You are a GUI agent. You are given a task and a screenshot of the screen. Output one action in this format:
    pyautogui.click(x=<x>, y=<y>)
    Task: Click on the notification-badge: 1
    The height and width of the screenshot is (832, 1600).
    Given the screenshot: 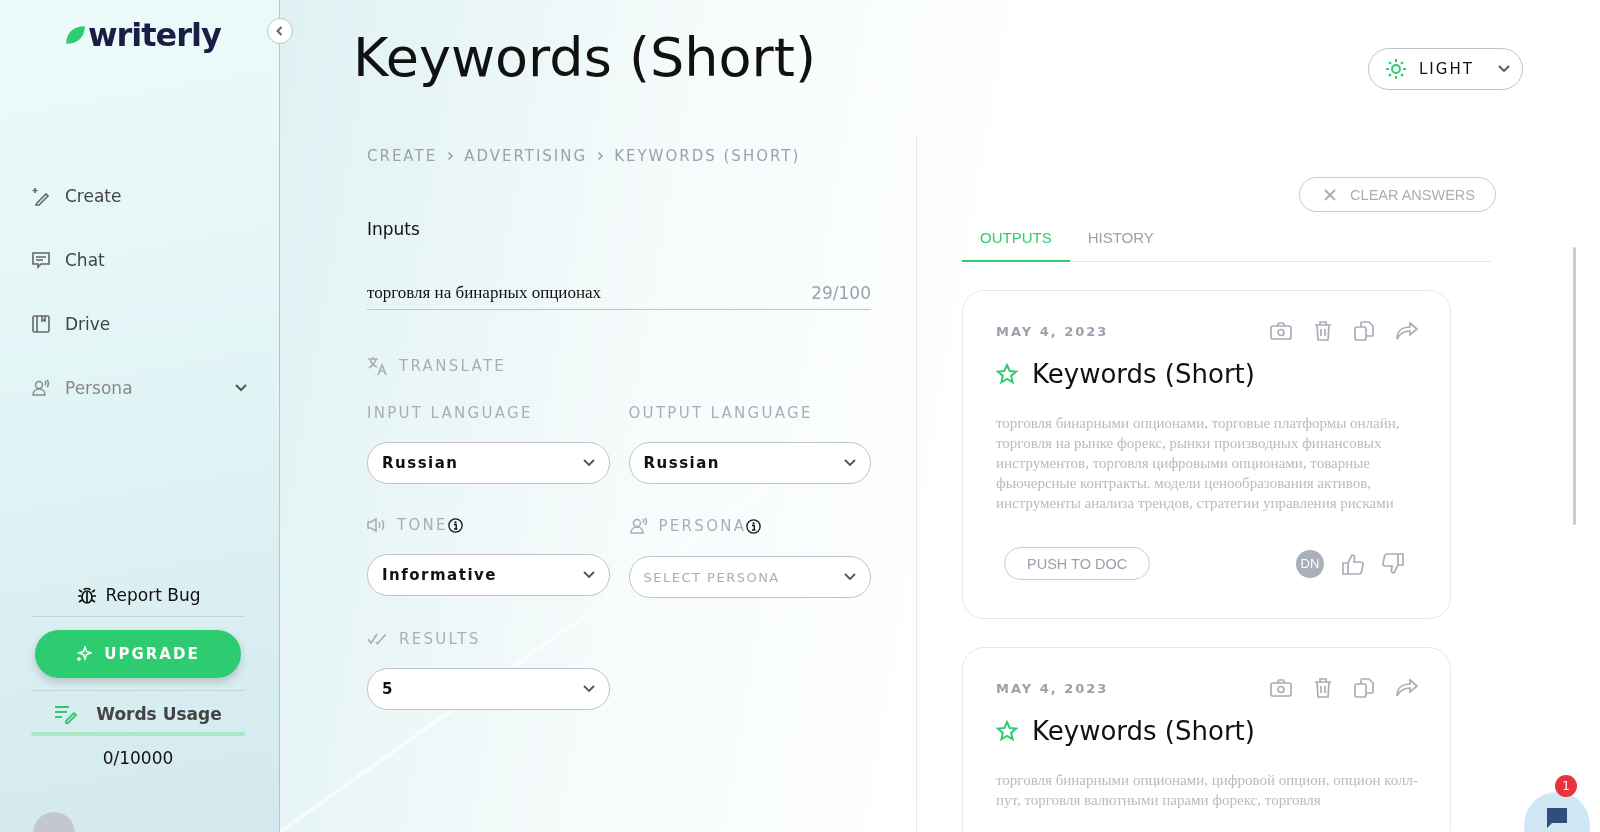 What is the action you would take?
    pyautogui.click(x=1566, y=786)
    